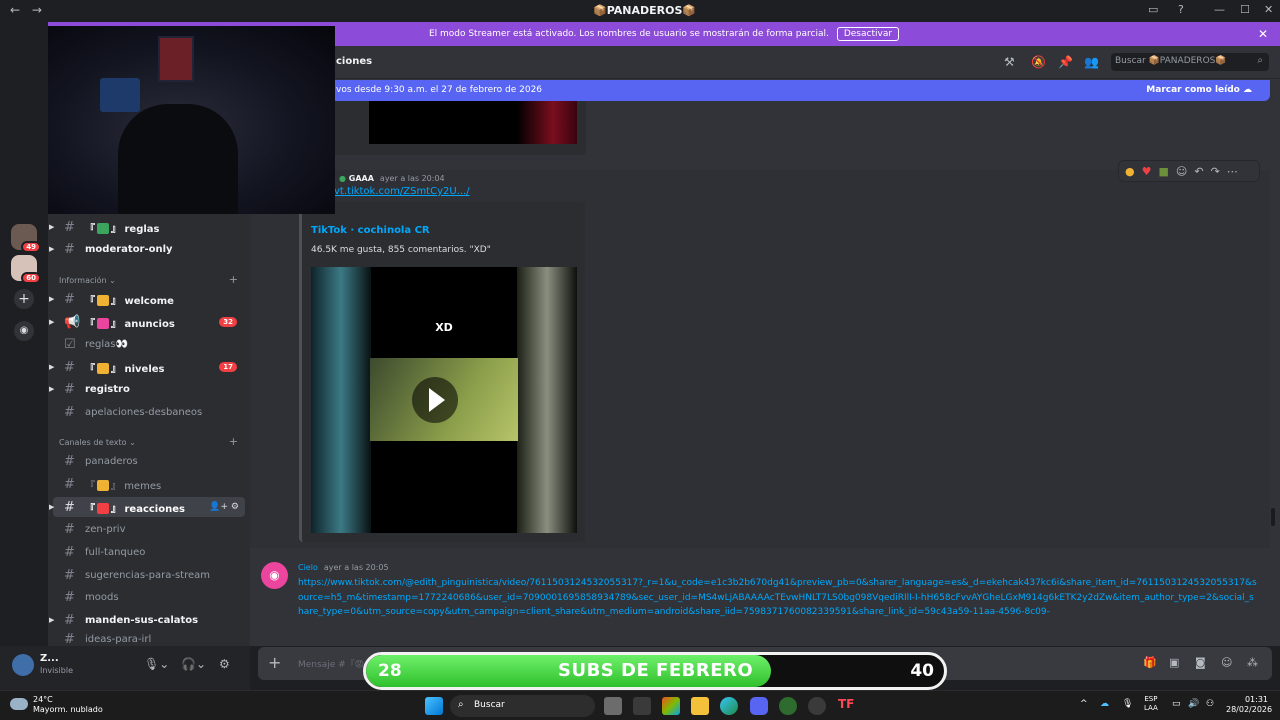  Describe the element at coordinates (24, 356) in the screenshot. I see `server-rail: 49 60 + ◉` at that location.